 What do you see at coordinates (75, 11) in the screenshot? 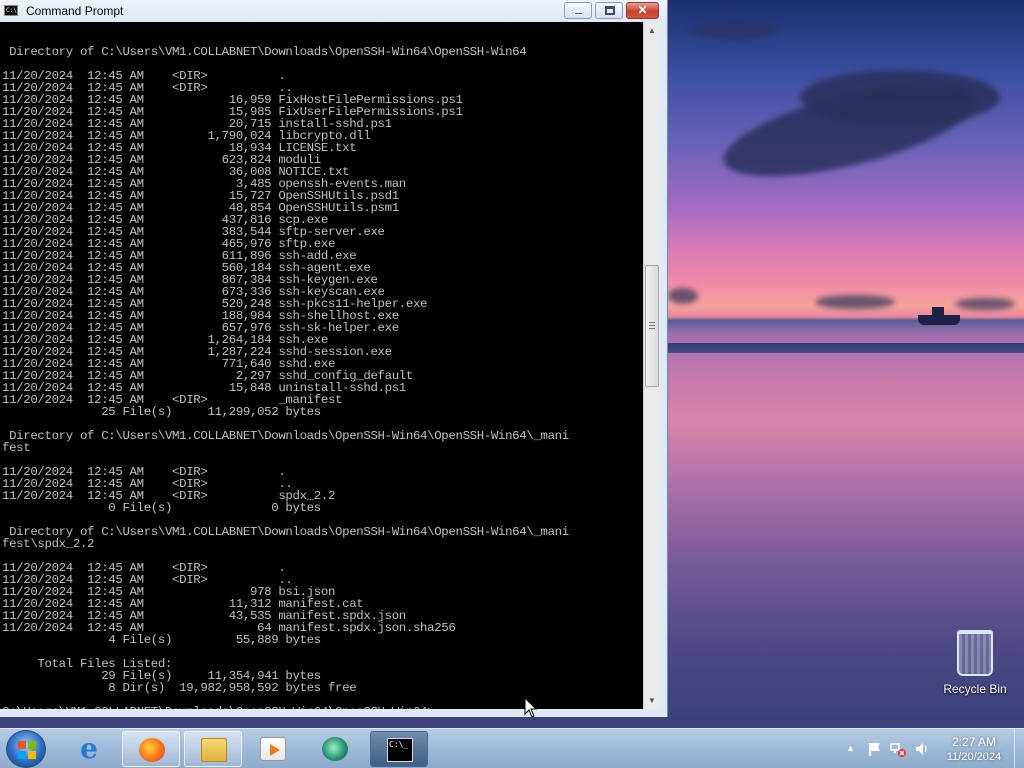
I see `window-title: Command Prompt` at bounding box center [75, 11].